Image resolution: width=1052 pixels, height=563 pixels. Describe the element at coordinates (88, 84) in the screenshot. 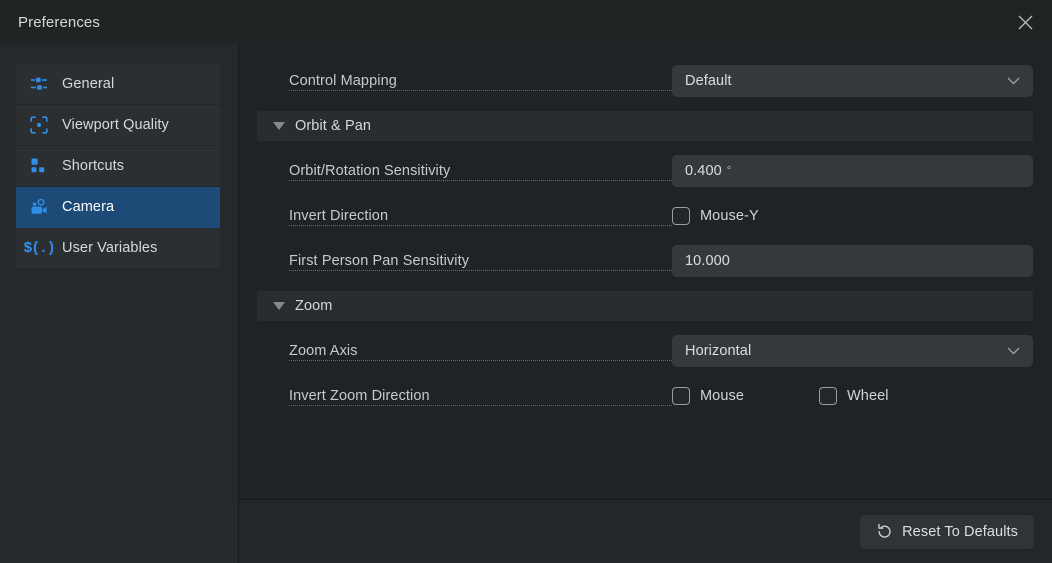

I see `sidebar-item-label: General` at that location.